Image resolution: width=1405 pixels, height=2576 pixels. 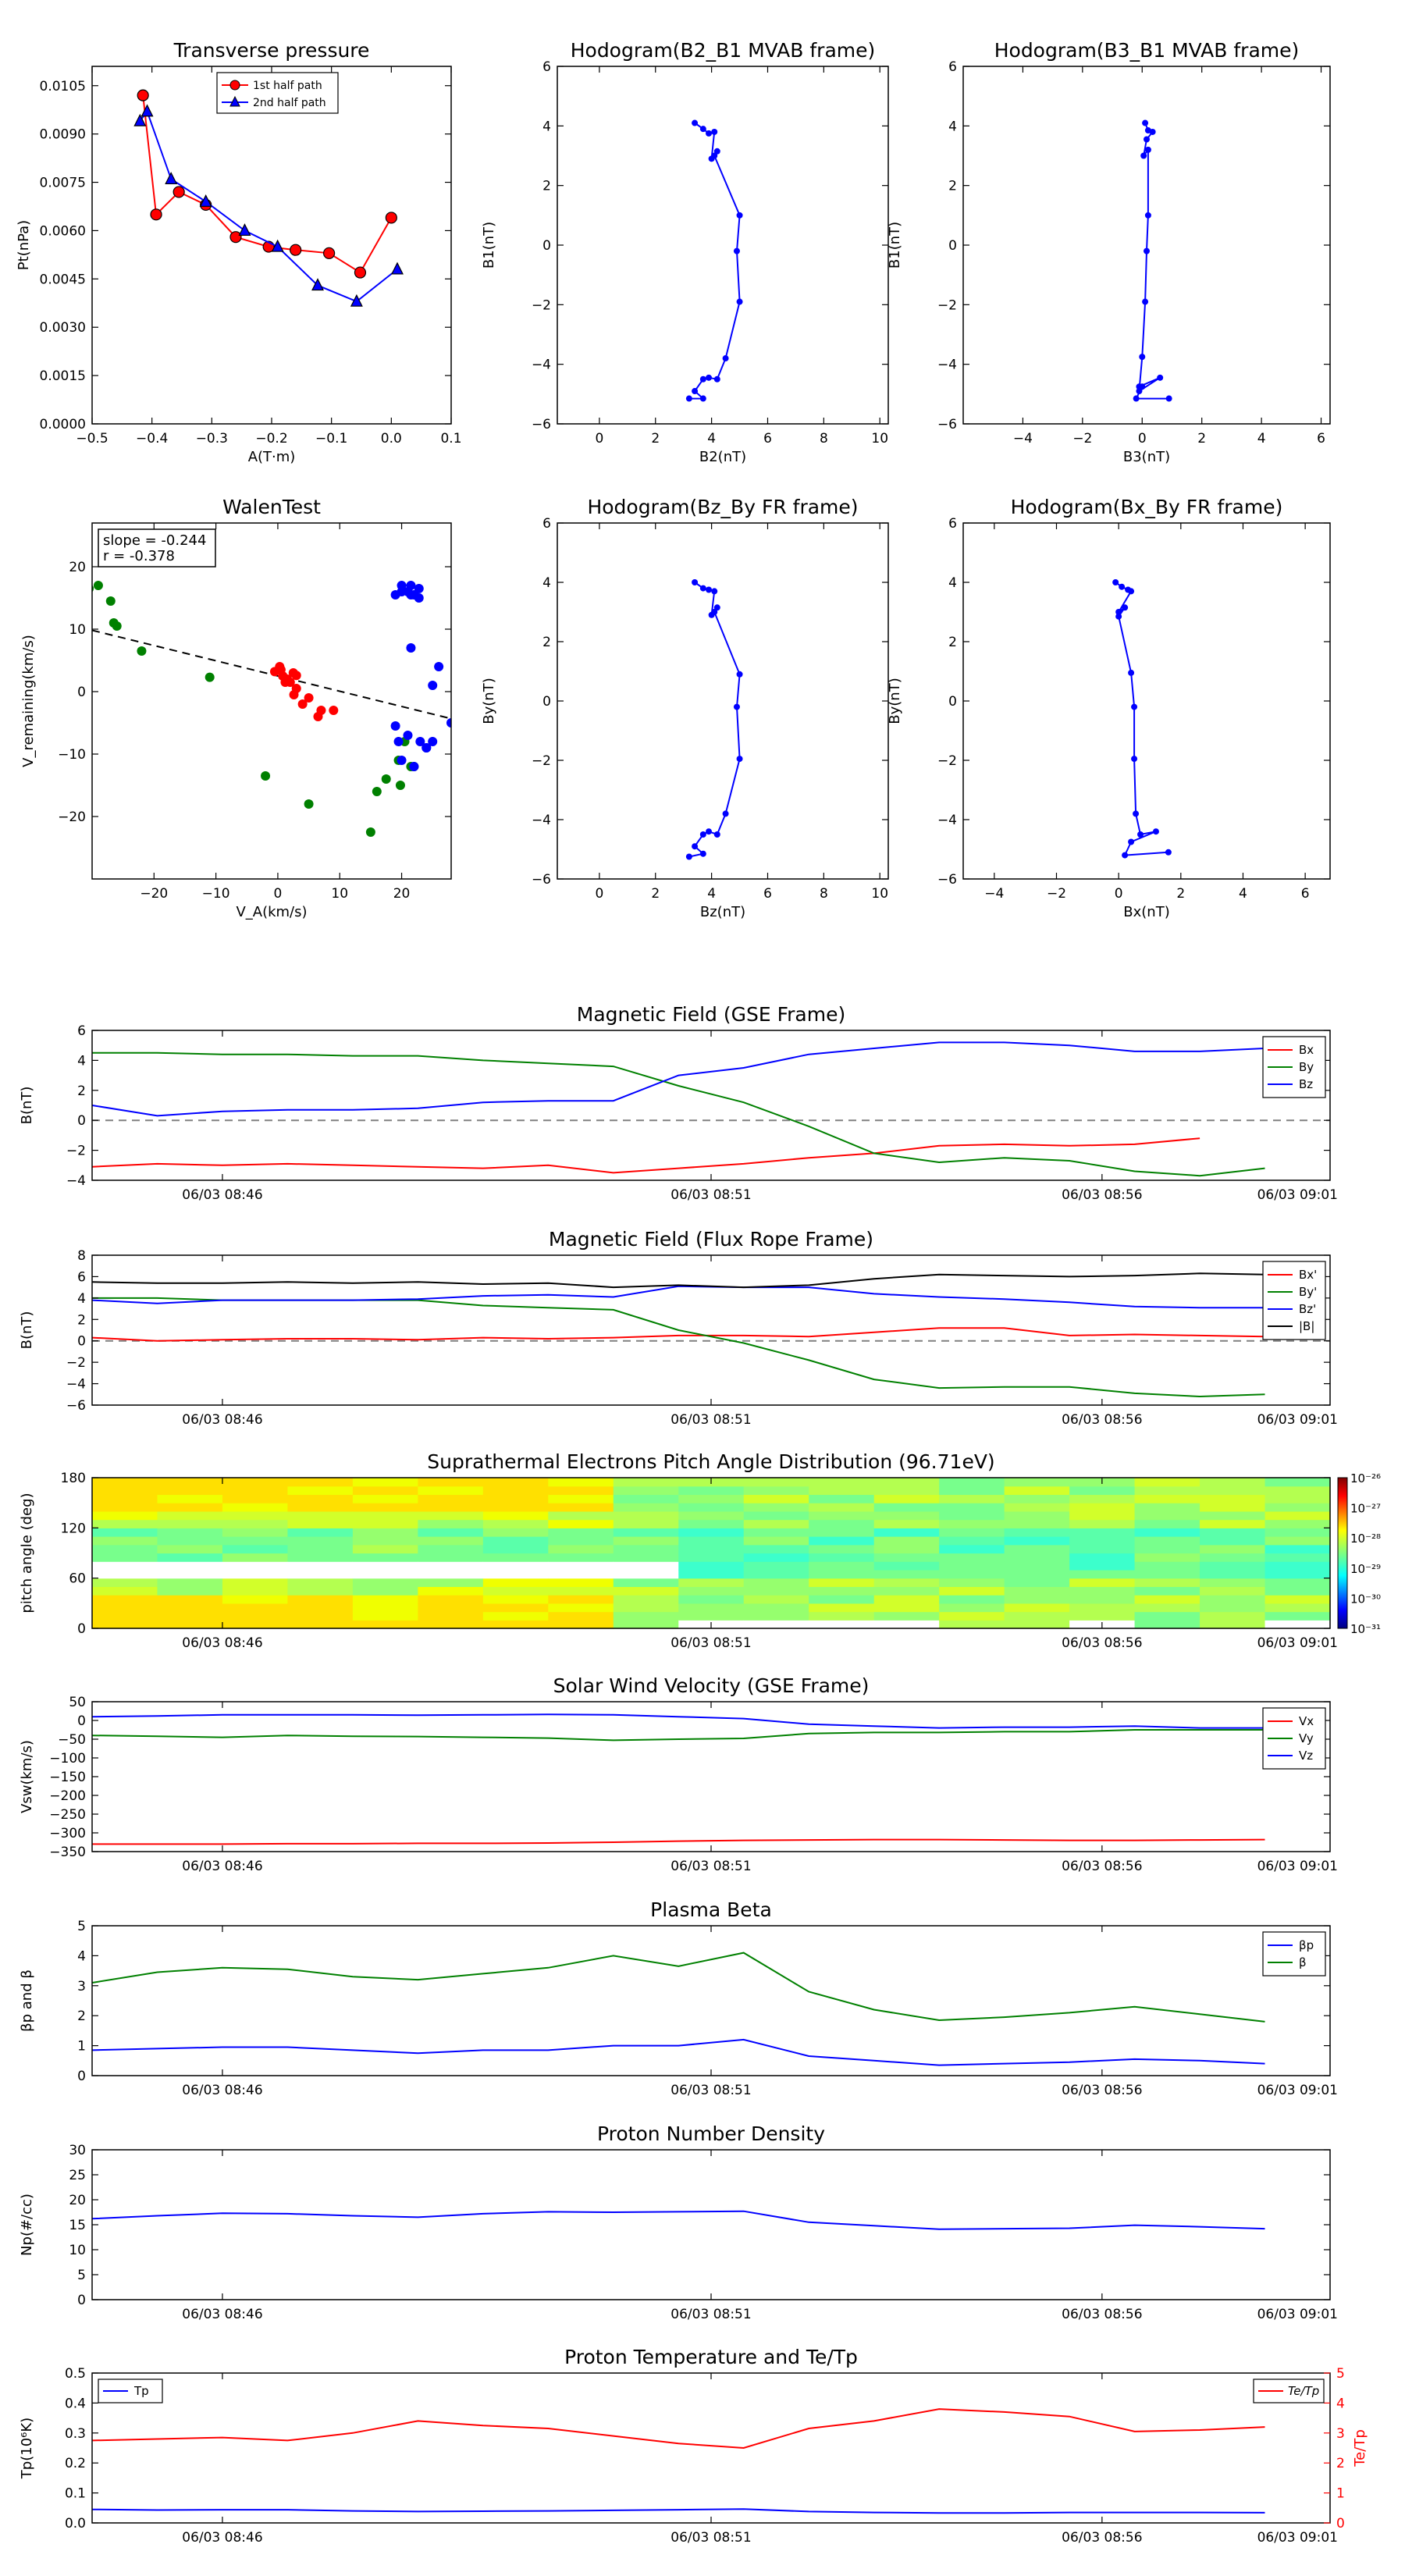 I want to click on y-tick-label: 0.0015, so click(x=63, y=376).